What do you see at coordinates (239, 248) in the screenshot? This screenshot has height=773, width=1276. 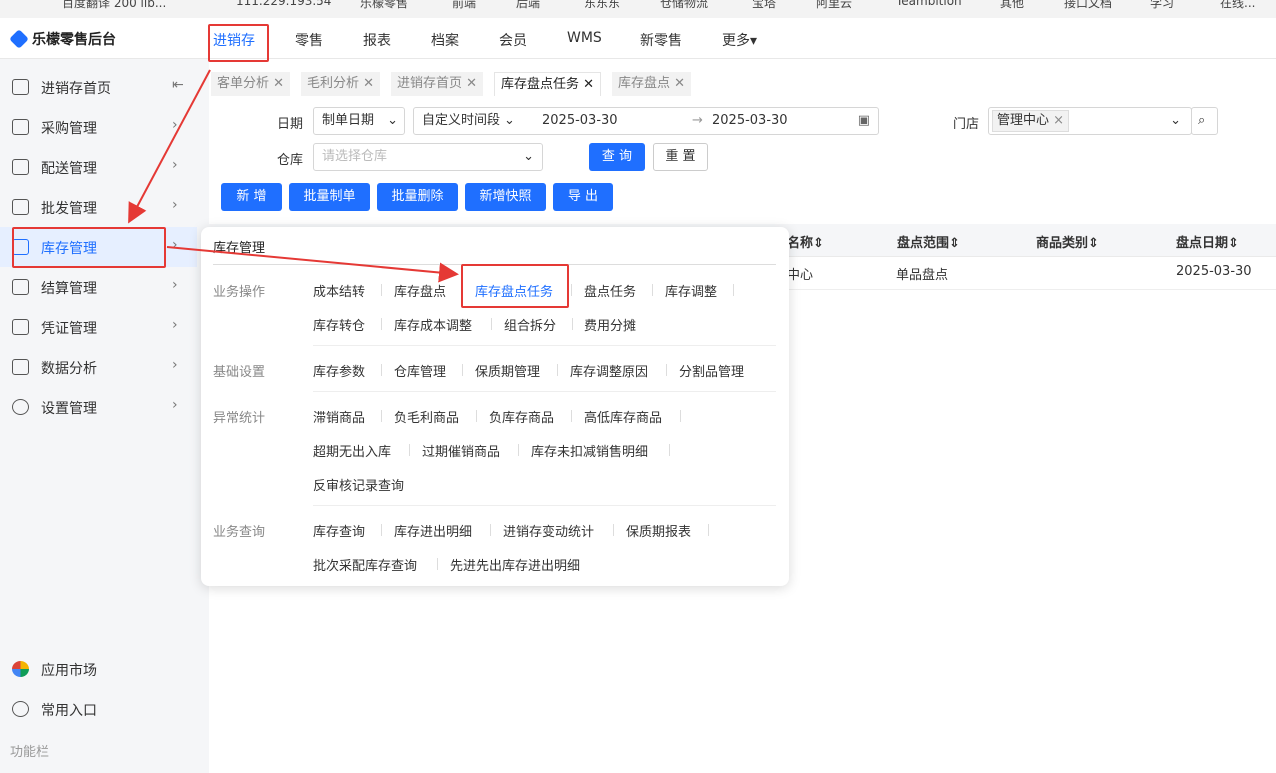 I see `submenu-title: 库存管理` at bounding box center [239, 248].